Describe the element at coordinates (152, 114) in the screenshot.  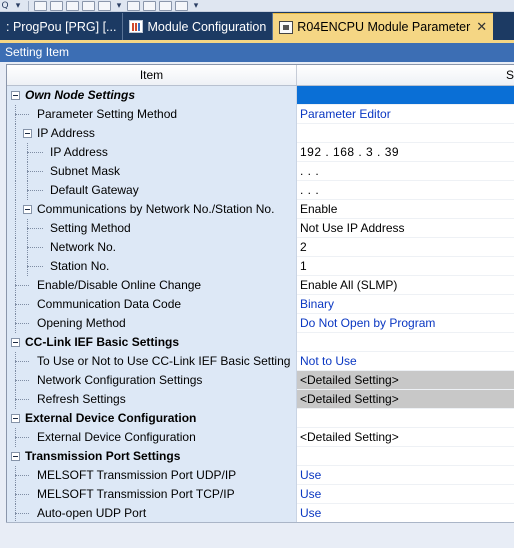
I see `item-cell: Parameter Setting Method` at that location.